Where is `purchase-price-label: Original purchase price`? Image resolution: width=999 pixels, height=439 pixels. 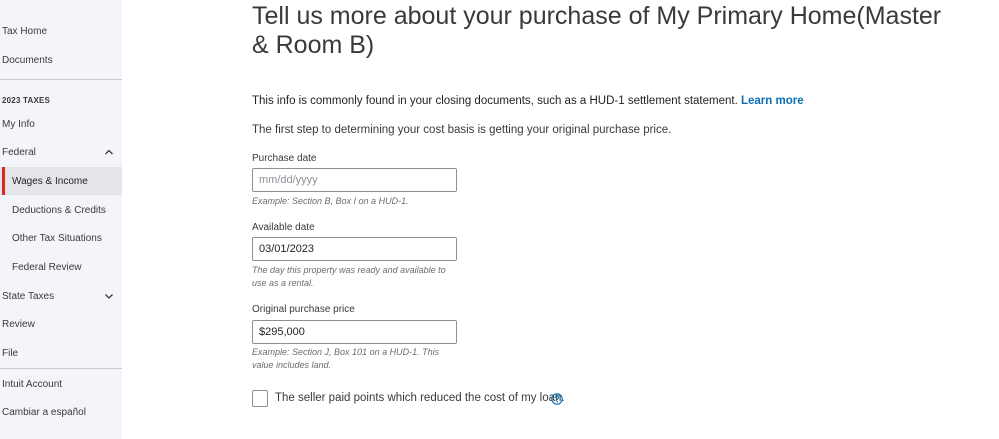 purchase-price-label: Original purchase price is located at coordinates (303, 309).